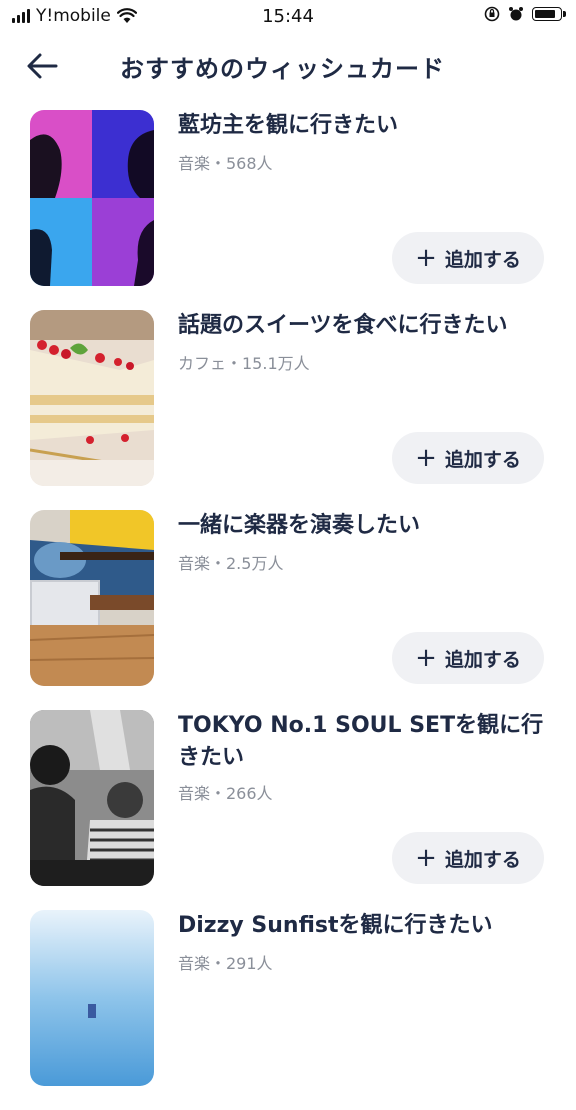 This screenshot has width=576, height=1110. What do you see at coordinates (42, 66) in the screenshot?
I see `back-arrow-icon` at bounding box center [42, 66].